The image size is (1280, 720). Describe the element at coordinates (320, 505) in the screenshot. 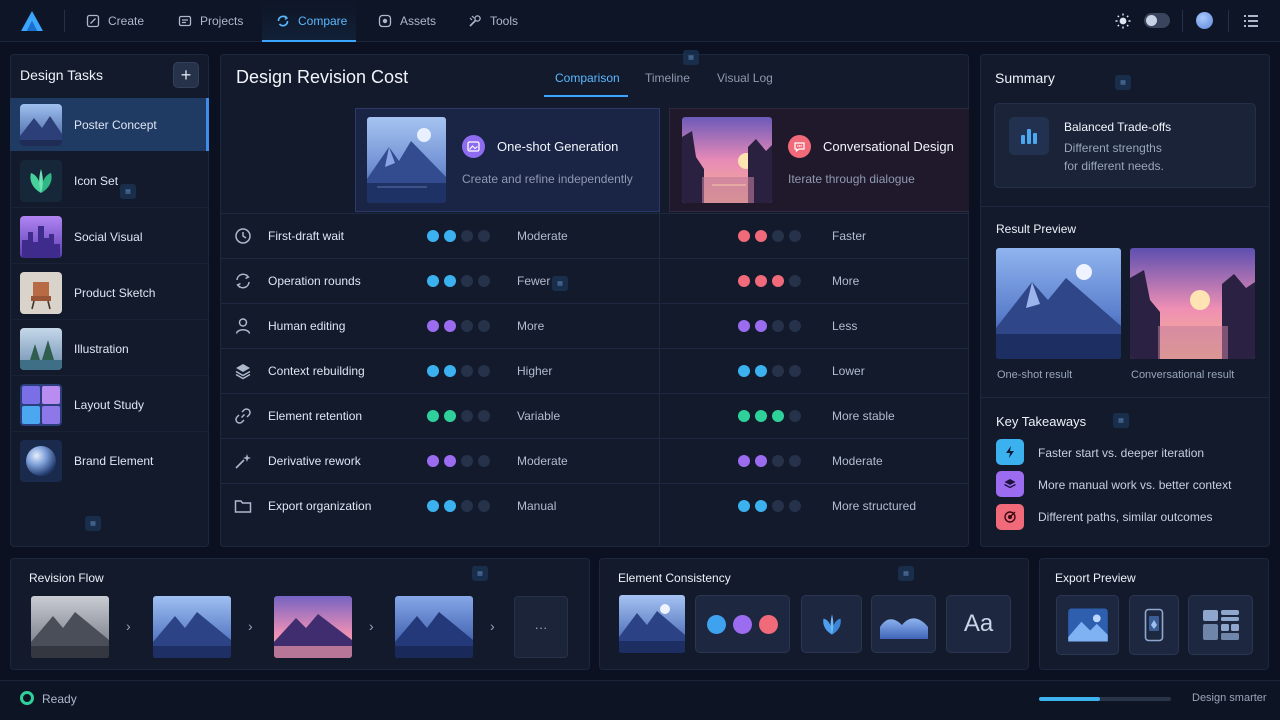

I see `row-label: Export organization` at that location.